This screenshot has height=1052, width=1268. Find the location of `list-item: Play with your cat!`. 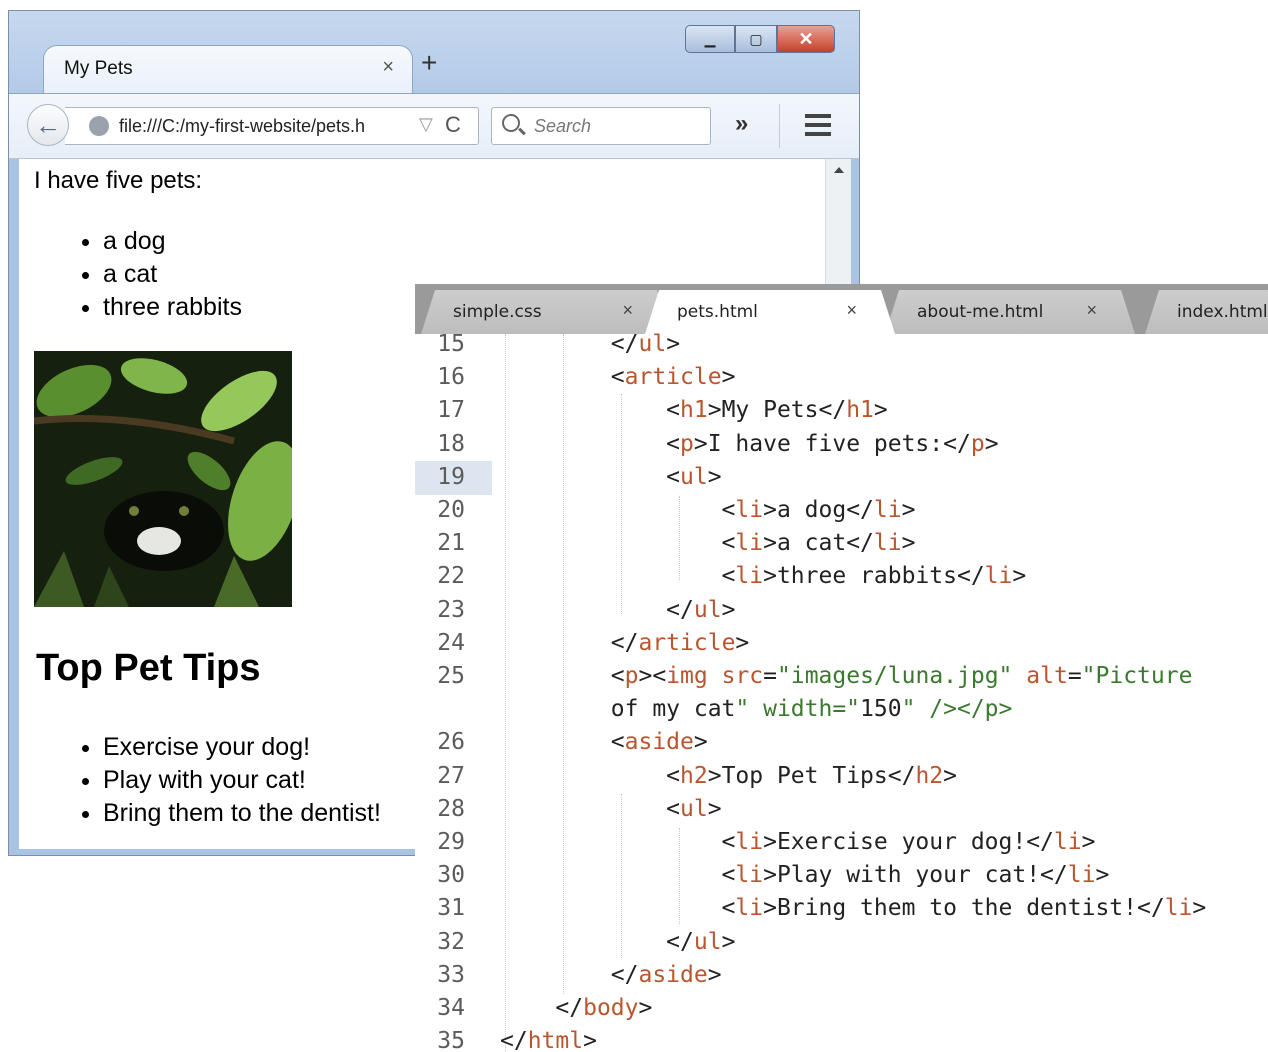

list-item: Play with your cat! is located at coordinates (242, 780).